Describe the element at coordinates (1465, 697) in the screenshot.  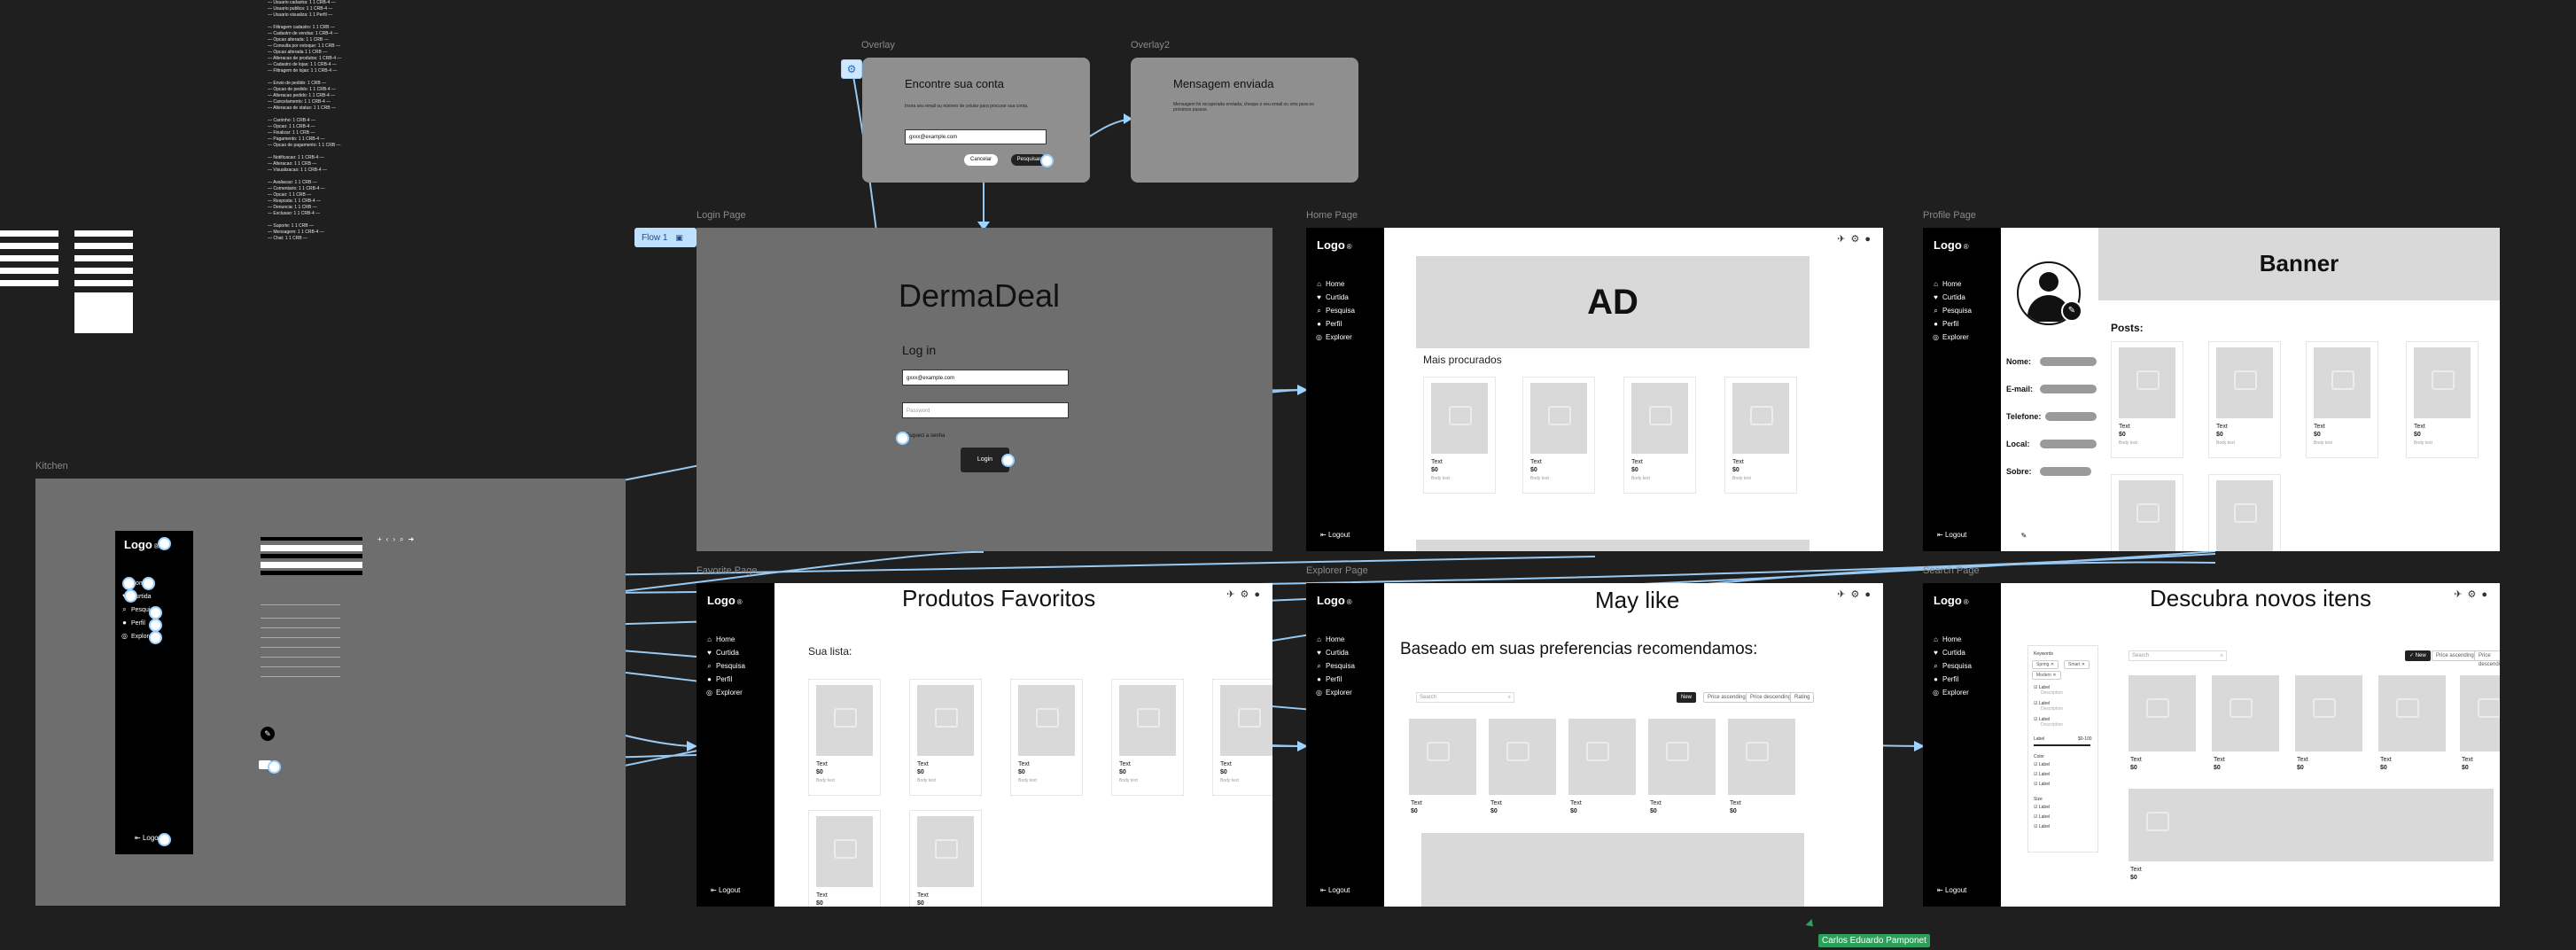
I see `may-like-search-input: Search ⌕` at that location.